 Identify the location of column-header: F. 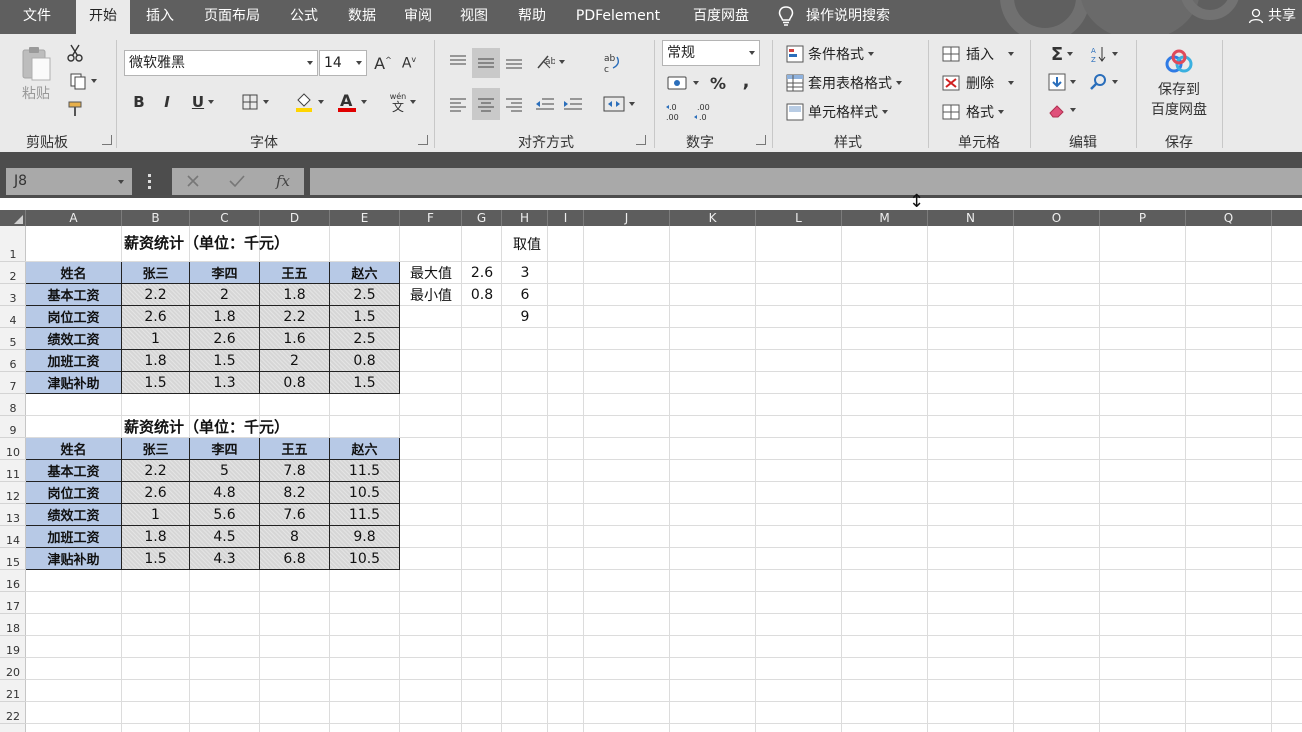
(431, 218).